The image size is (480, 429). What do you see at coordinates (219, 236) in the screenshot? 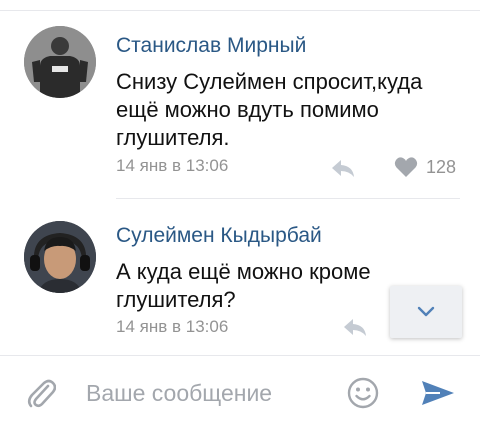
I see `comment-author: Сулеймен Кыдырбай` at bounding box center [219, 236].